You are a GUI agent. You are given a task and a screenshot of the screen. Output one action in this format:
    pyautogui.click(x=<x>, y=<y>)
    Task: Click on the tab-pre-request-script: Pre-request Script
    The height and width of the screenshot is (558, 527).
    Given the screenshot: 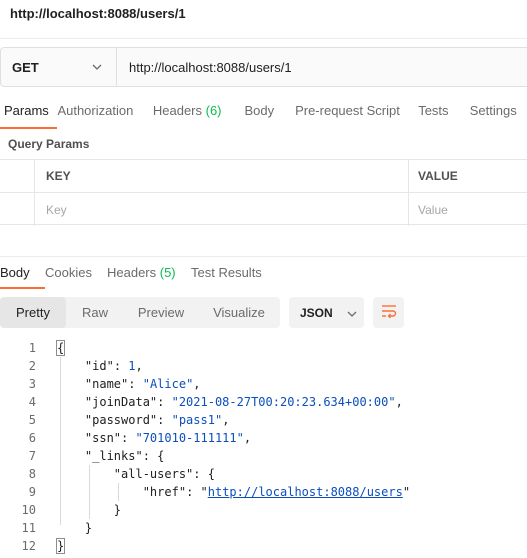 What is the action you would take?
    pyautogui.click(x=356, y=115)
    